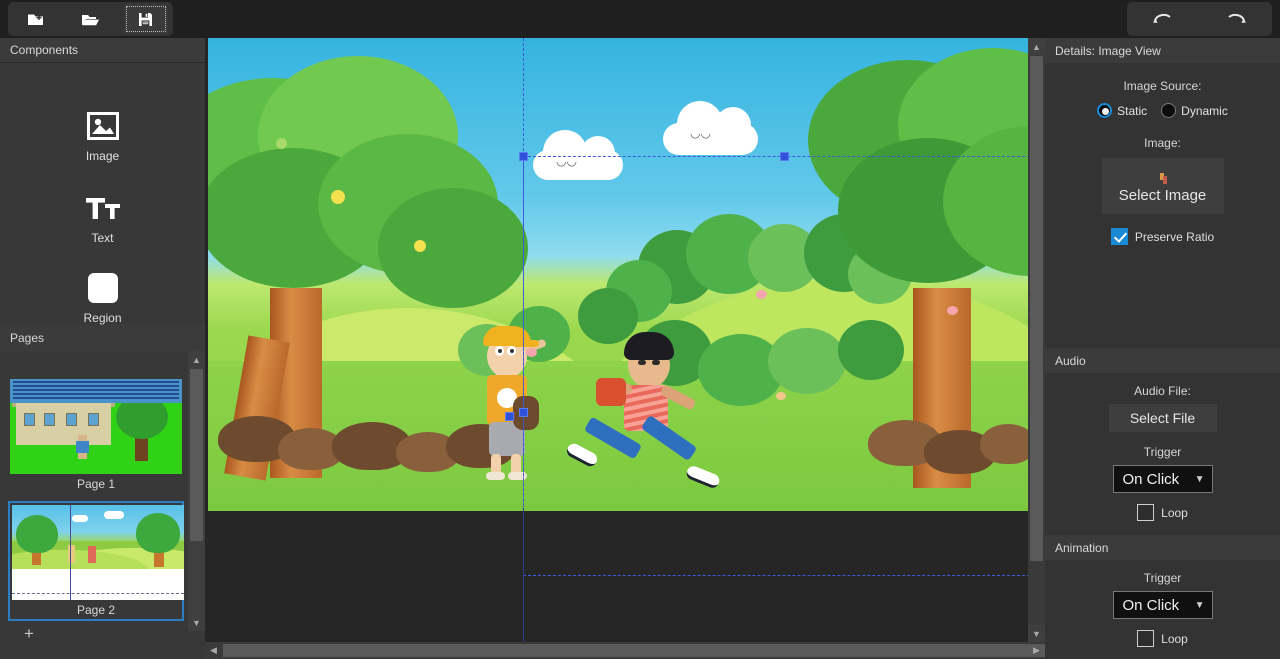 This screenshot has width=1280, height=659. Describe the element at coordinates (96, 610) in the screenshot. I see `page-2-label: Page 2` at that location.